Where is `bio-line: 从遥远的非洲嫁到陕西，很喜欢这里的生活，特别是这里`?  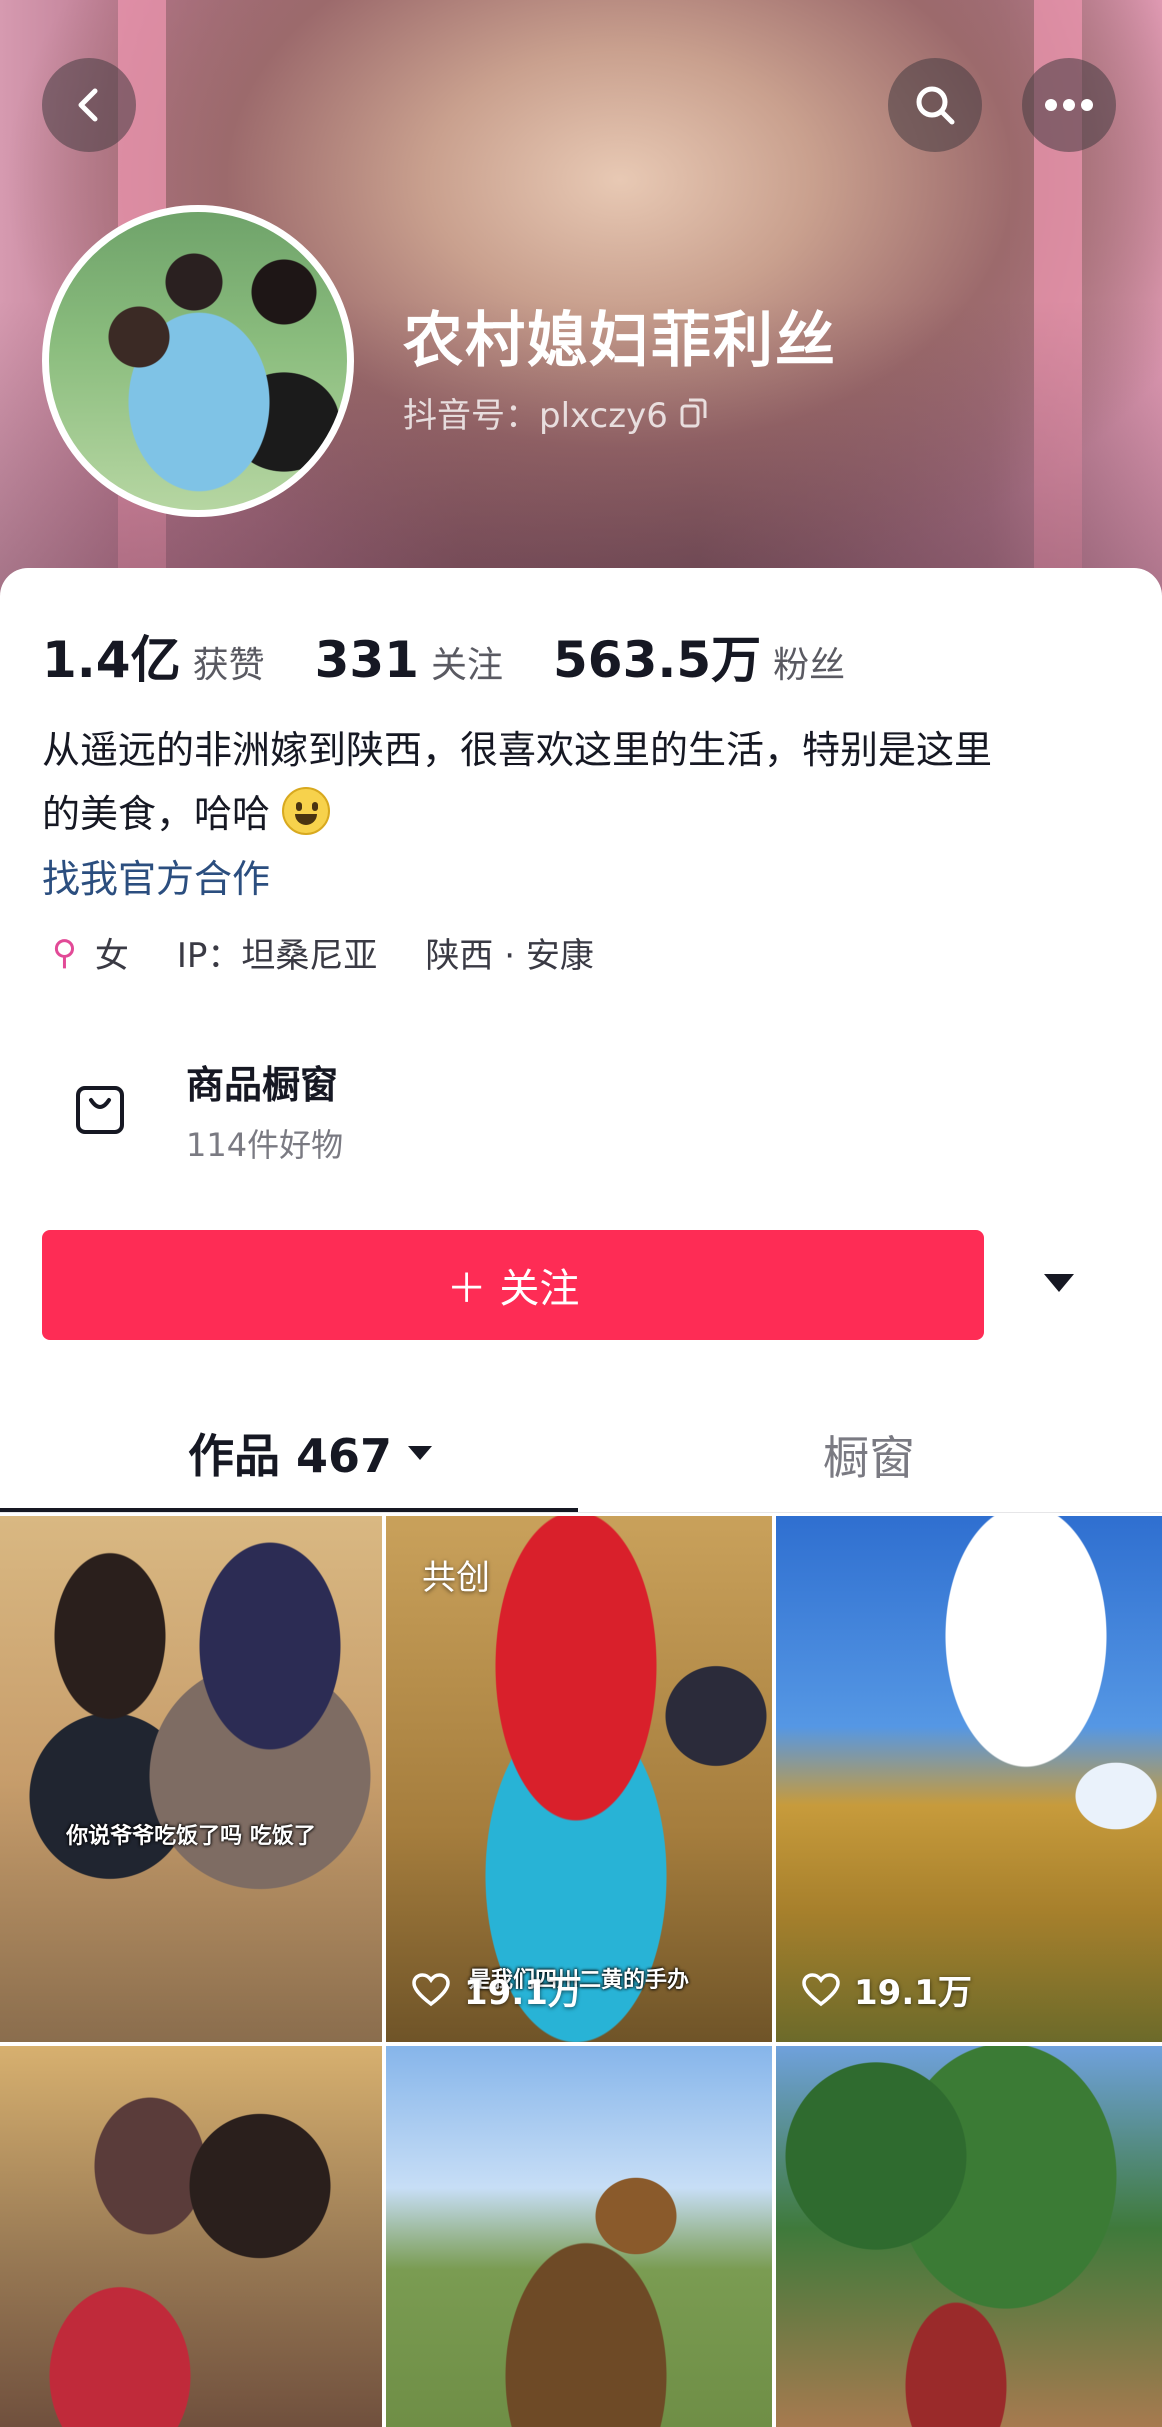
bio-line: 从遥远的非洲嫁到陕西，很喜欢这里的生活，特别是这里 is located at coordinates (517, 750).